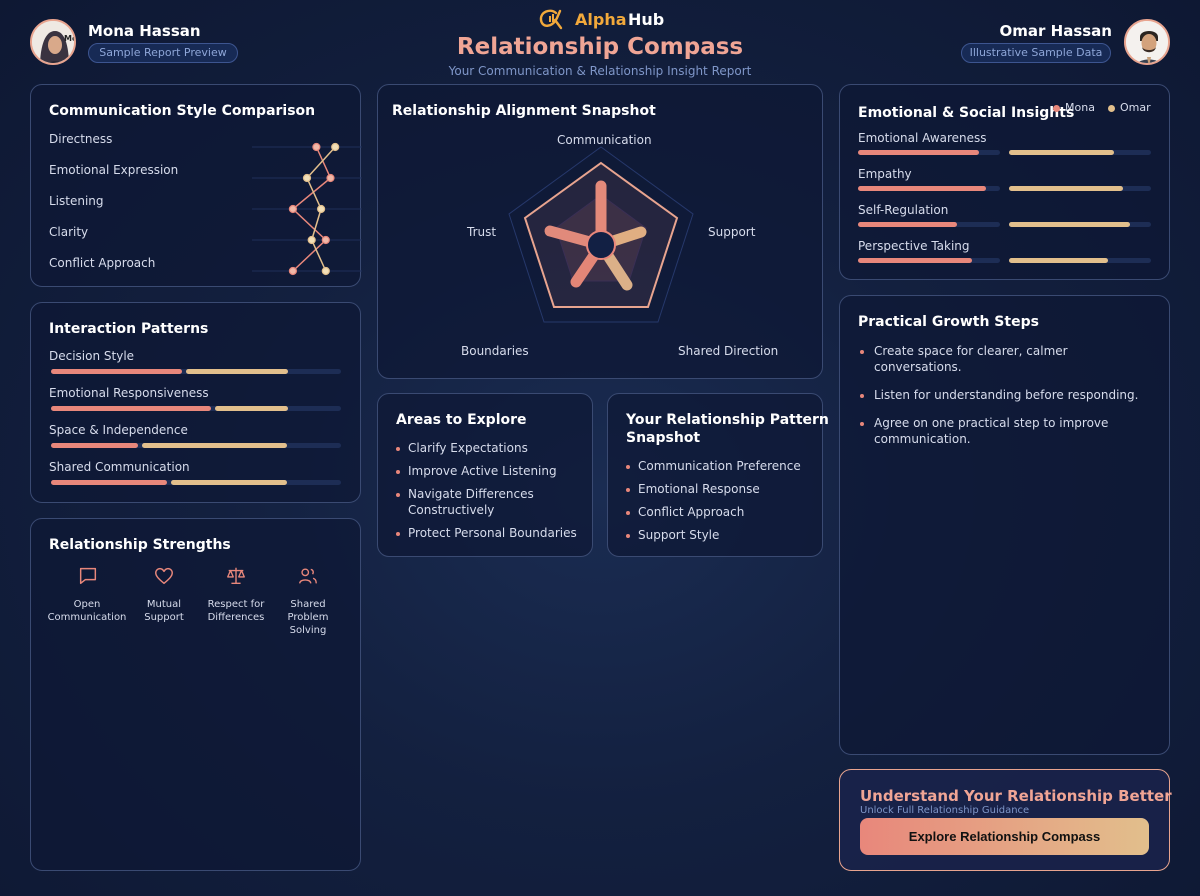  What do you see at coordinates (236, 576) in the screenshot?
I see `balance-scale-icon` at bounding box center [236, 576].